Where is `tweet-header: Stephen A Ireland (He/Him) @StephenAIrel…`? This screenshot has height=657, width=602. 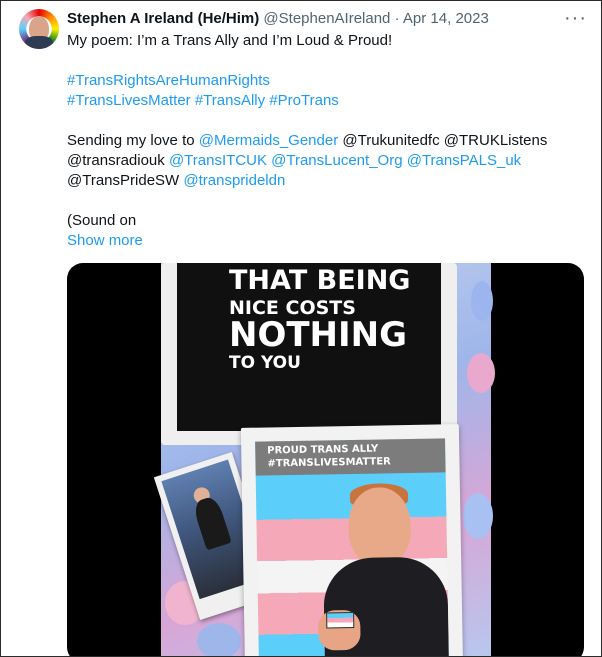 tweet-header: Stephen A Ireland (He/Him) @StephenAIrel… is located at coordinates (278, 18).